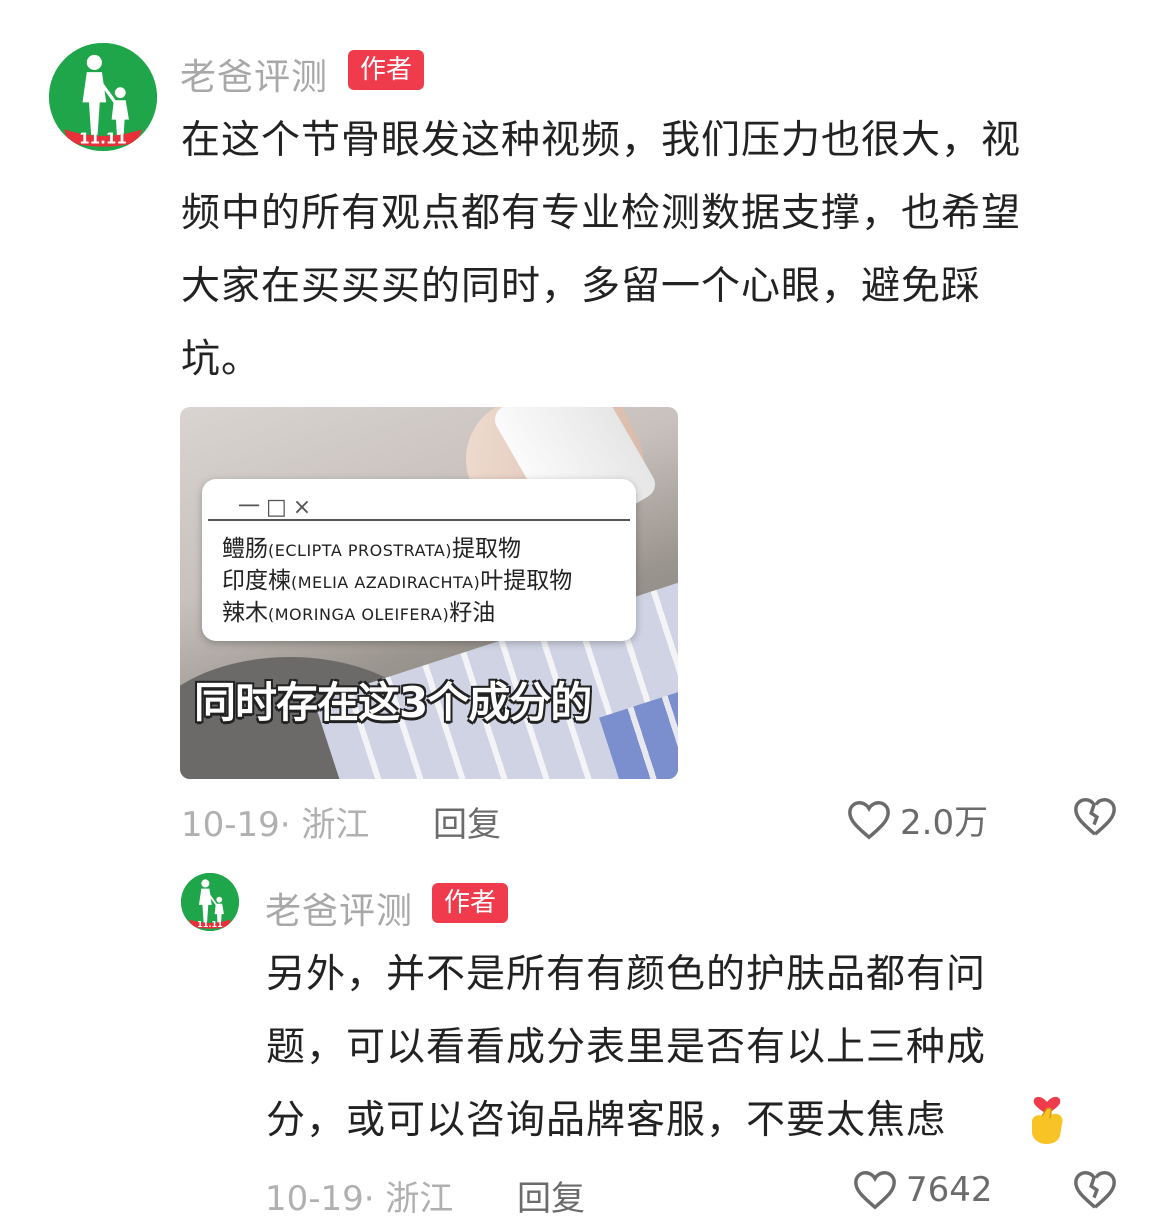  I want to click on ingredient-line: 辣木(MORINGA OLEIFERA)籽油, so click(359, 613).